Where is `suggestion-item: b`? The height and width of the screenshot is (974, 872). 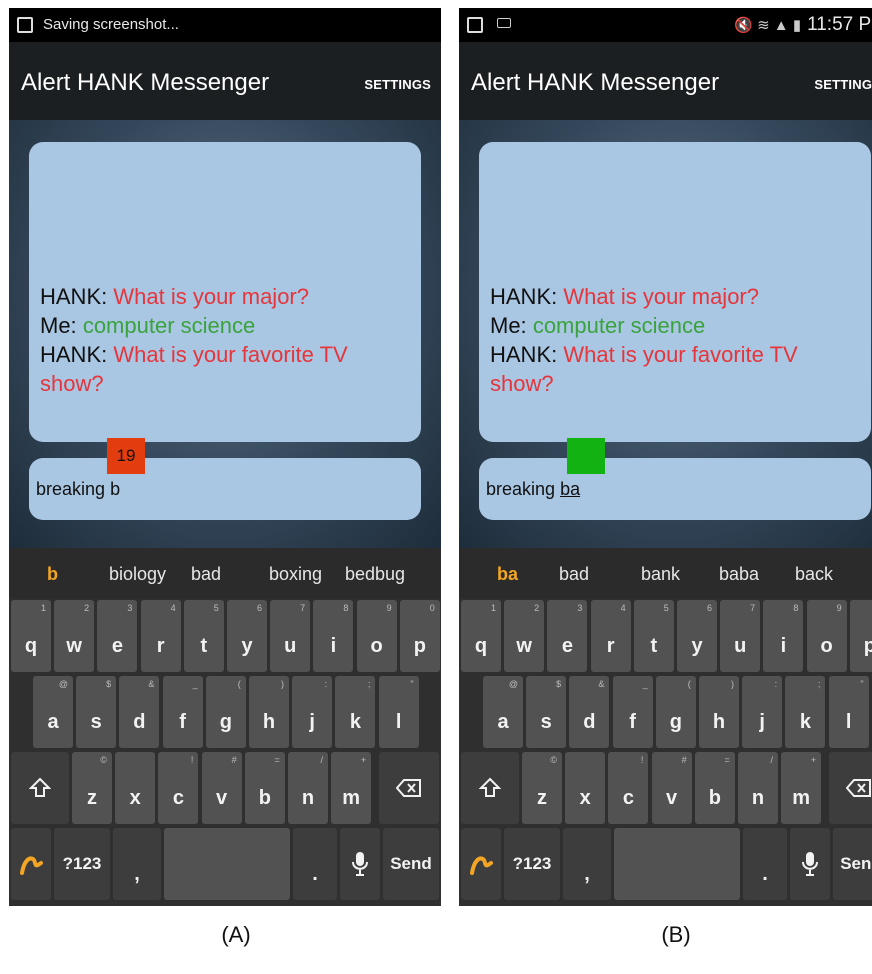
suggestion-item: b is located at coordinates (52, 574).